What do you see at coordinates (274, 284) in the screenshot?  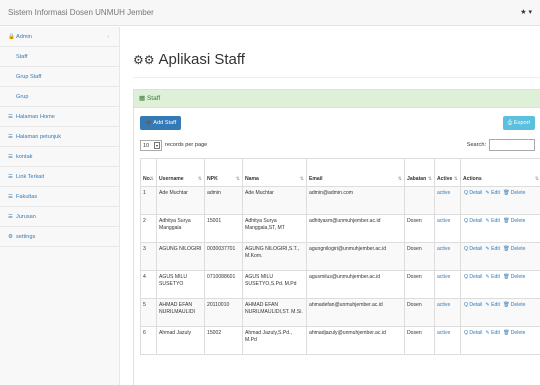 I see `cell-nama: AGUS MILU SUSETYO,S.Pd. M.Pd` at bounding box center [274, 284].